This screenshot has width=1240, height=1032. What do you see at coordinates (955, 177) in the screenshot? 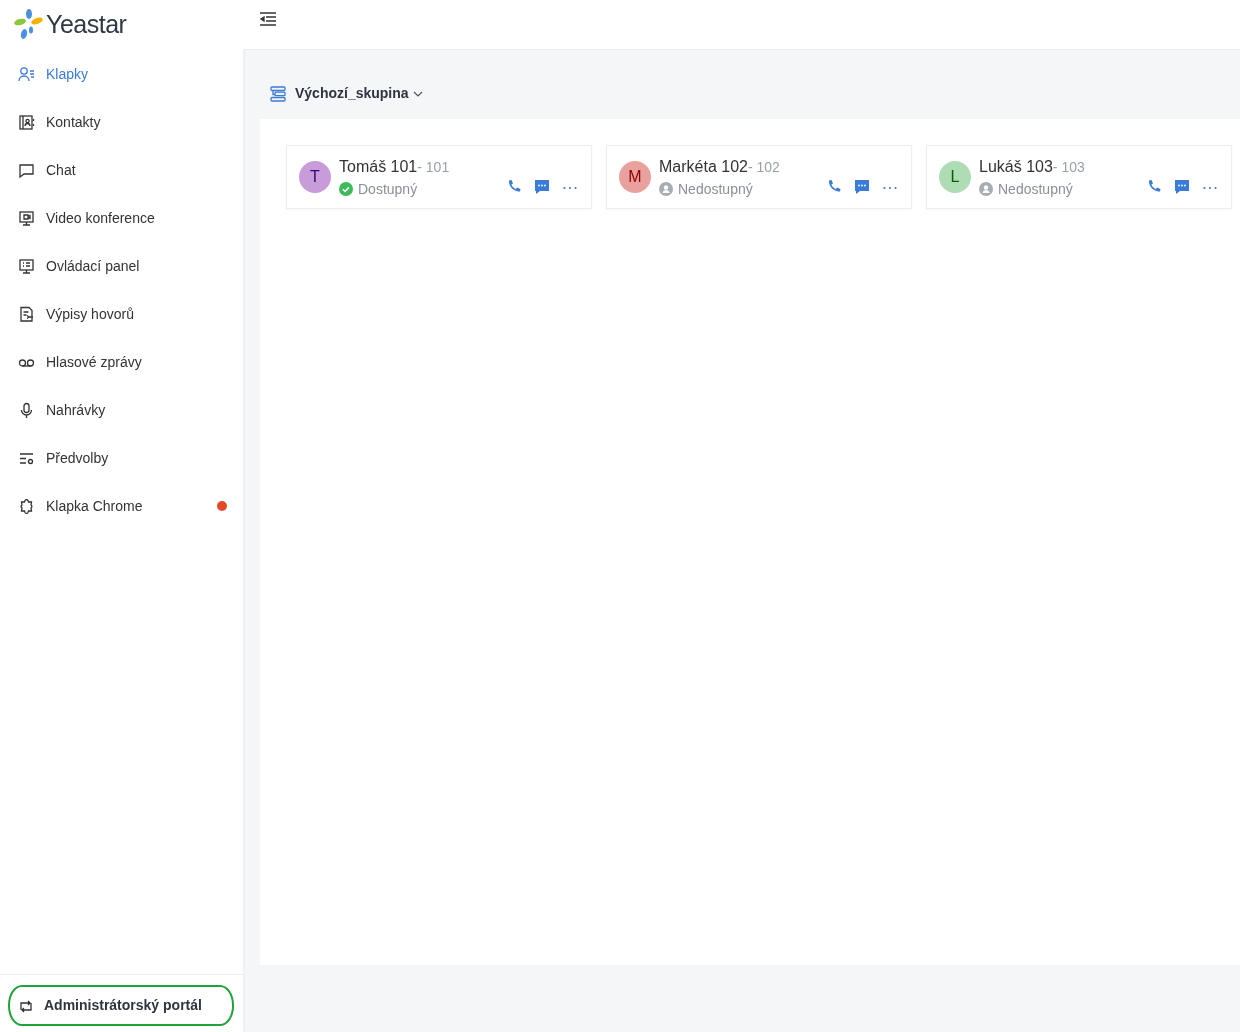
I see `avatar: L` at bounding box center [955, 177].